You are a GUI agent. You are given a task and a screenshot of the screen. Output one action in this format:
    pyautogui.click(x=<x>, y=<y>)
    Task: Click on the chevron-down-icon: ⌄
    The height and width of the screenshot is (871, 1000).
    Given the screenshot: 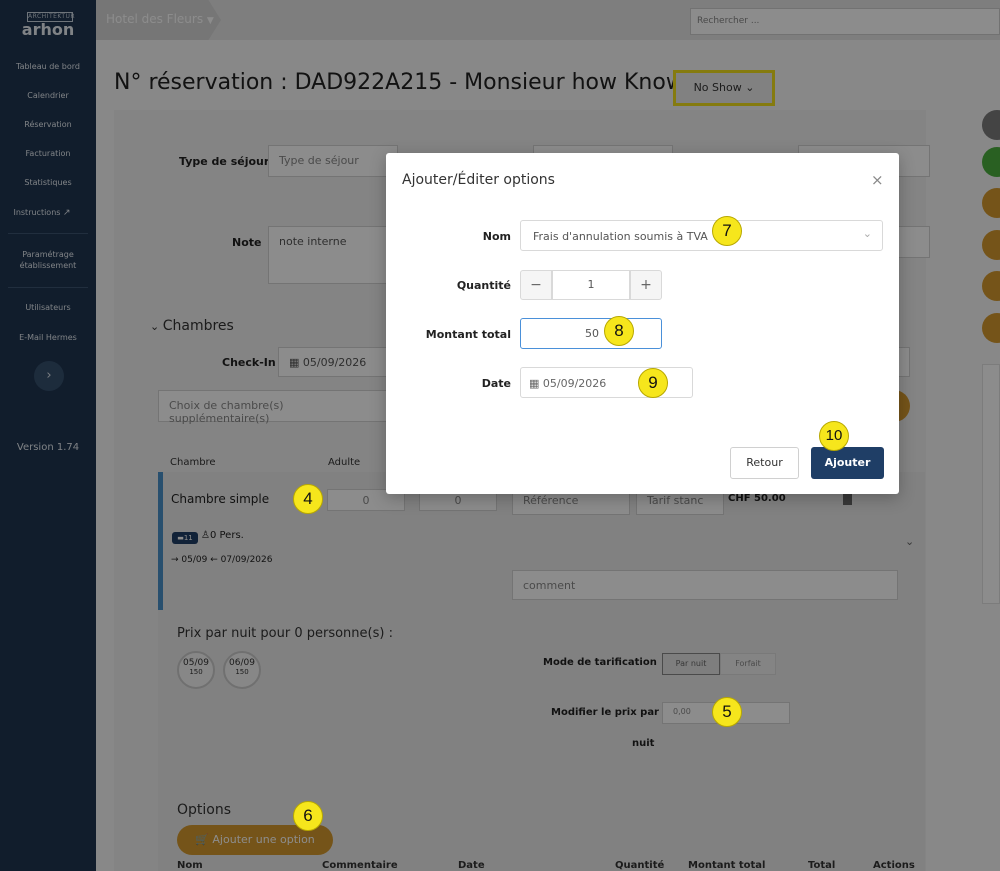 What is the action you would take?
    pyautogui.click(x=867, y=233)
    